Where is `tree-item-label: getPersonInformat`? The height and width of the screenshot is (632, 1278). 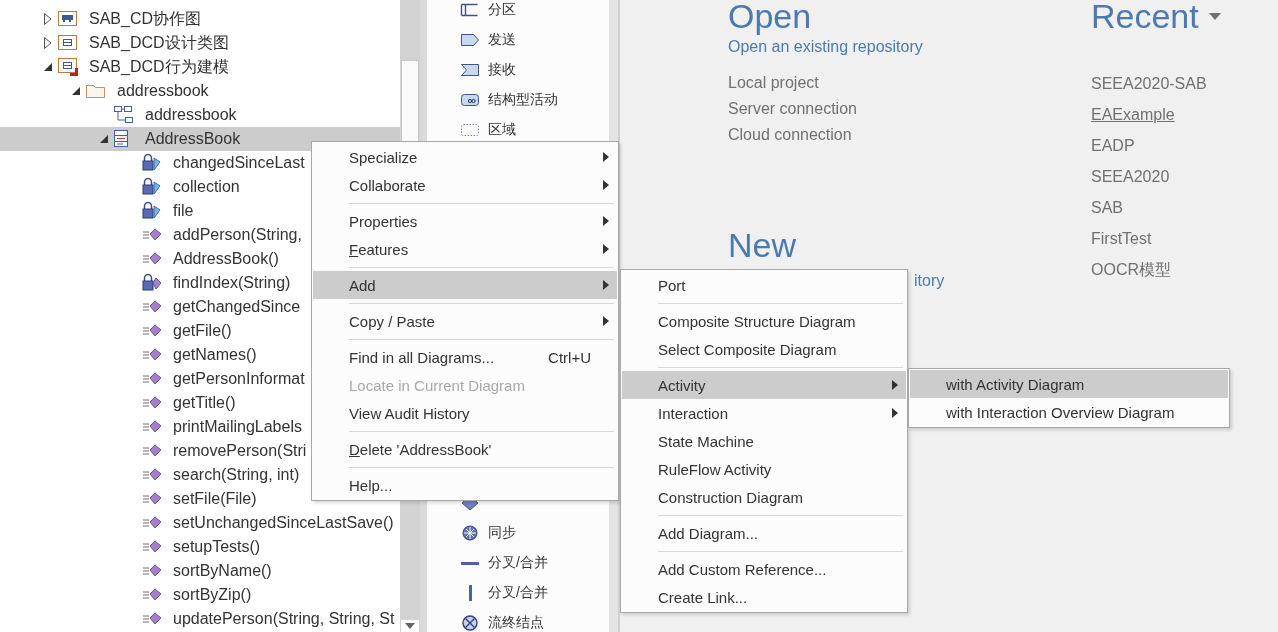
tree-item-label: getPersonInformat is located at coordinates (239, 379).